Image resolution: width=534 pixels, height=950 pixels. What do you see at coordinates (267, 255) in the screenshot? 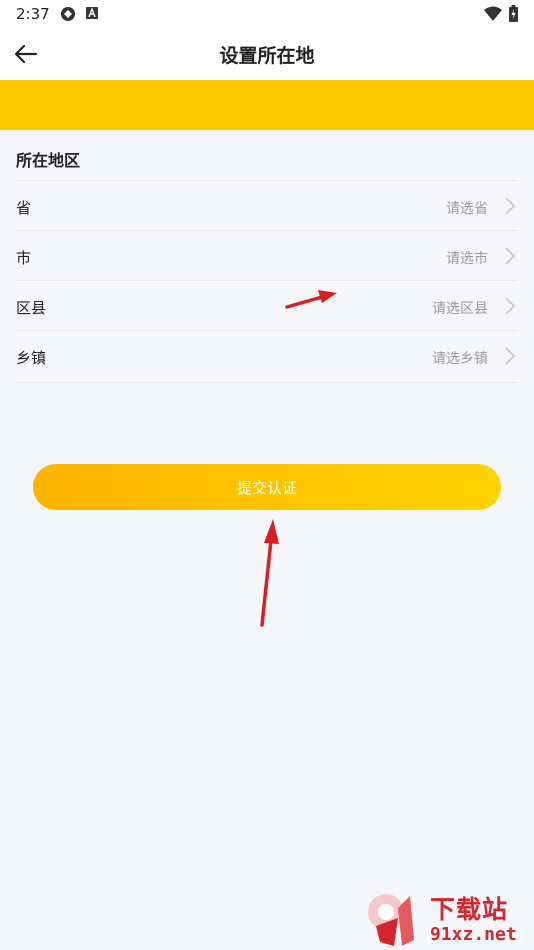
I see `city-row: 市 请选市` at bounding box center [267, 255].